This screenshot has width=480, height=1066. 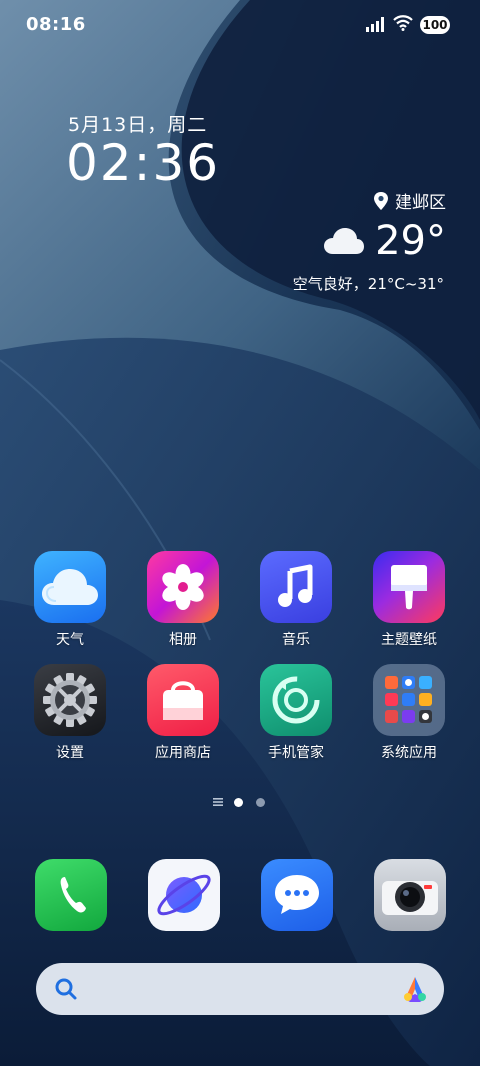 What do you see at coordinates (409, 700) in the screenshot?
I see `system-apps-folder-icon` at bounding box center [409, 700].